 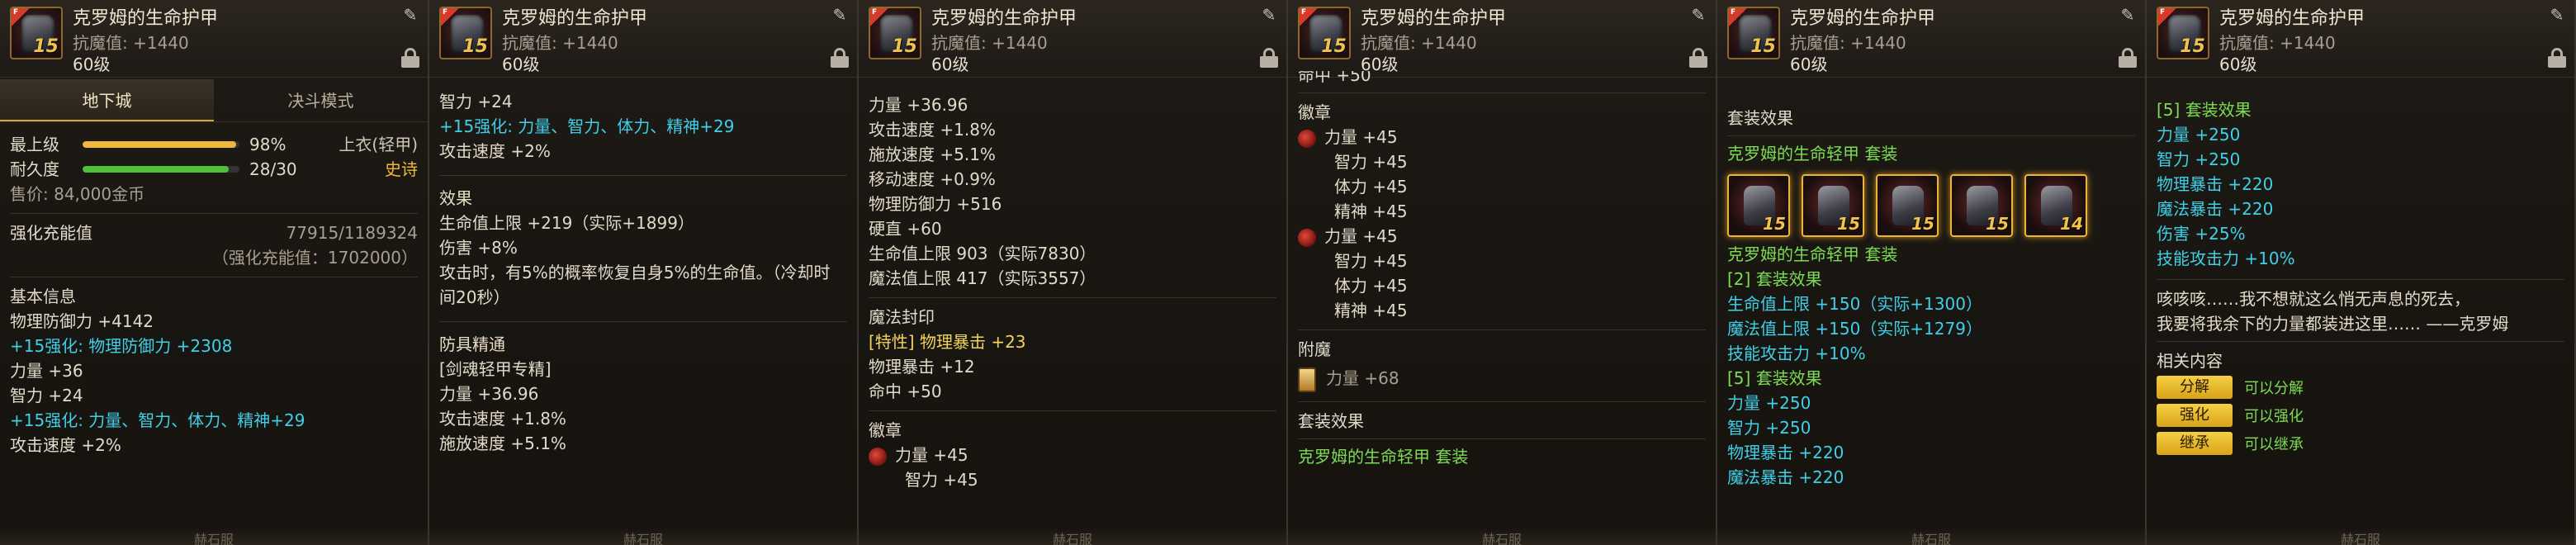 I want to click on stat-line: 物理防御力 +516, so click(x=935, y=204).